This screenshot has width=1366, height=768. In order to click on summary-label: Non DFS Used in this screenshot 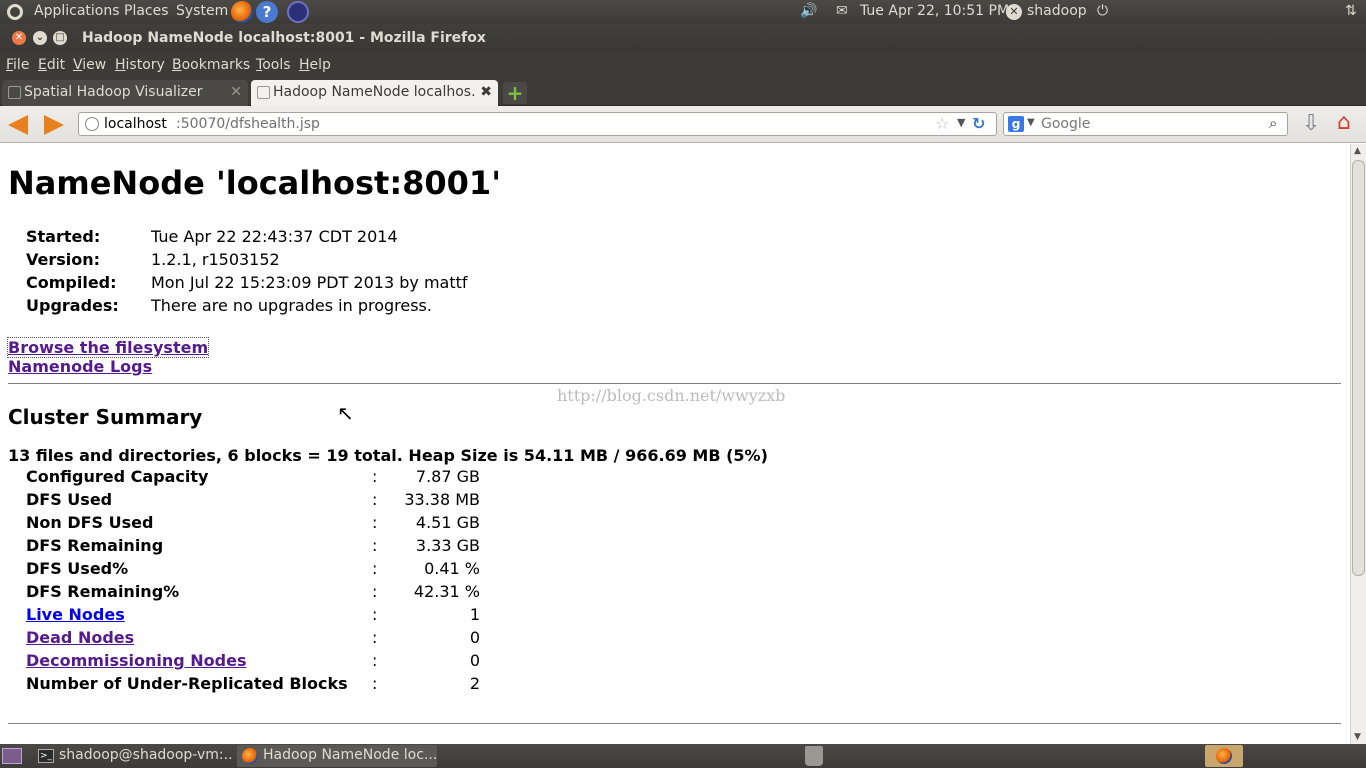, I will do `click(90, 522)`.